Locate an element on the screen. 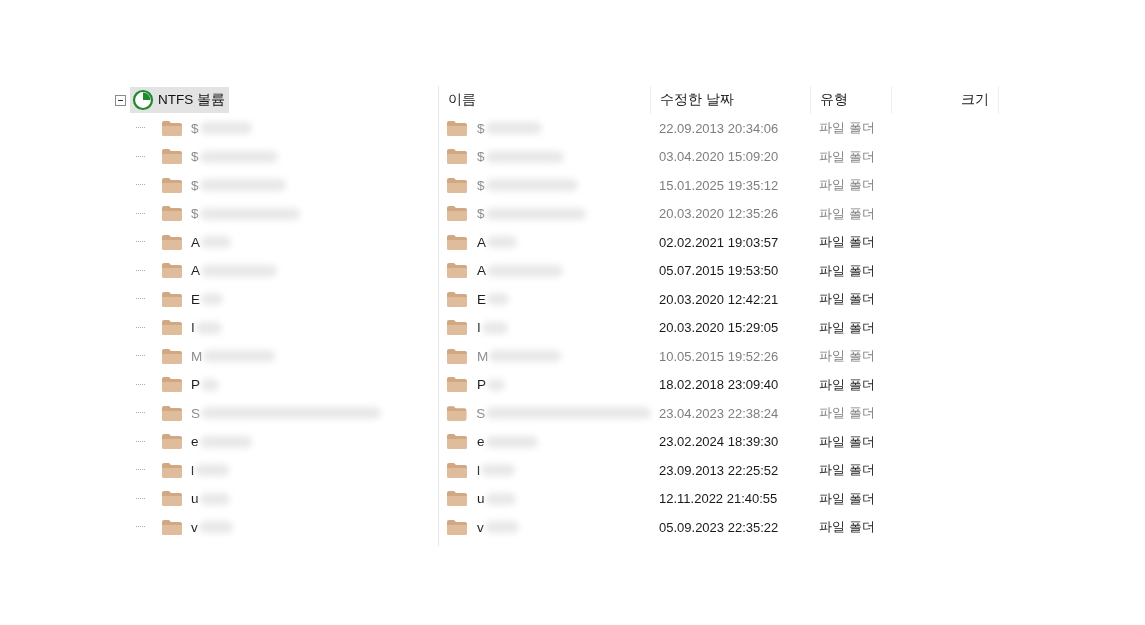 The width and height of the screenshot is (1145, 625). folder-name: u is located at coordinates (195, 499).